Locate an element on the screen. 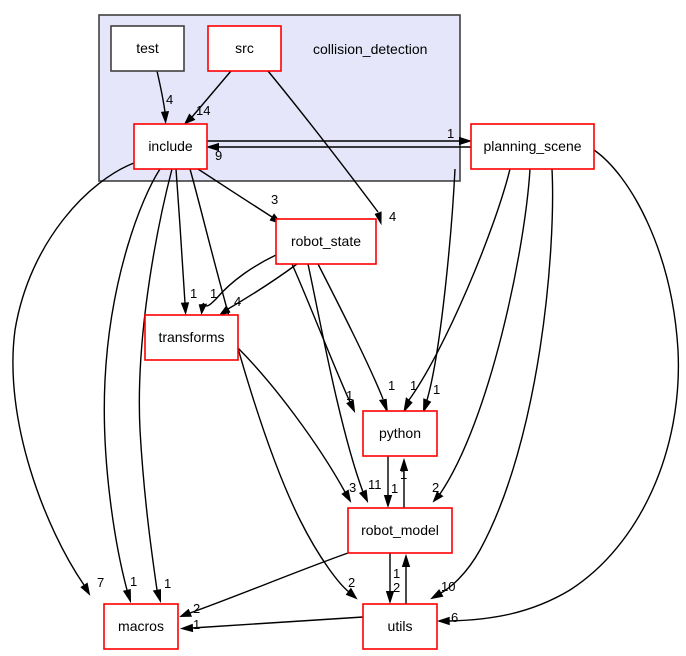 This screenshot has height=656, width=686. edge-label: 10 is located at coordinates (448, 586).